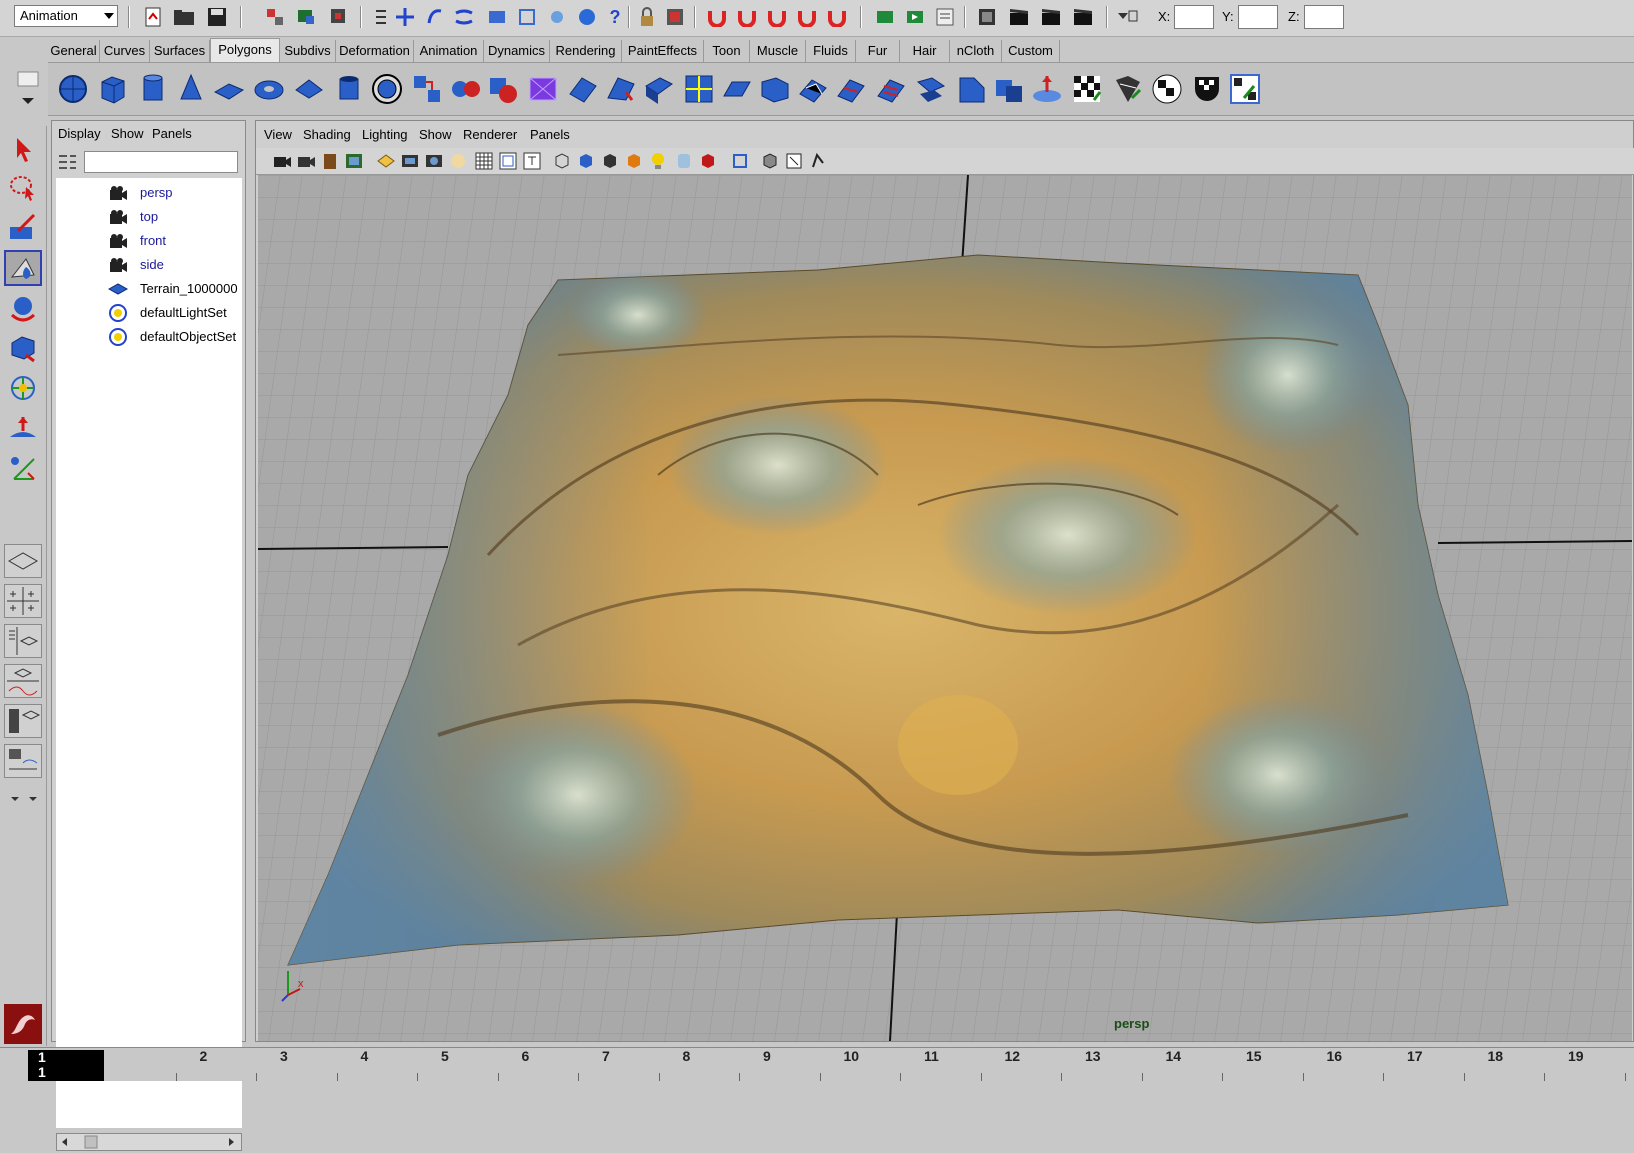 This screenshot has height=1153, width=1634. What do you see at coordinates (497, 17) in the screenshot?
I see `snap-view-plane-icon` at bounding box center [497, 17].